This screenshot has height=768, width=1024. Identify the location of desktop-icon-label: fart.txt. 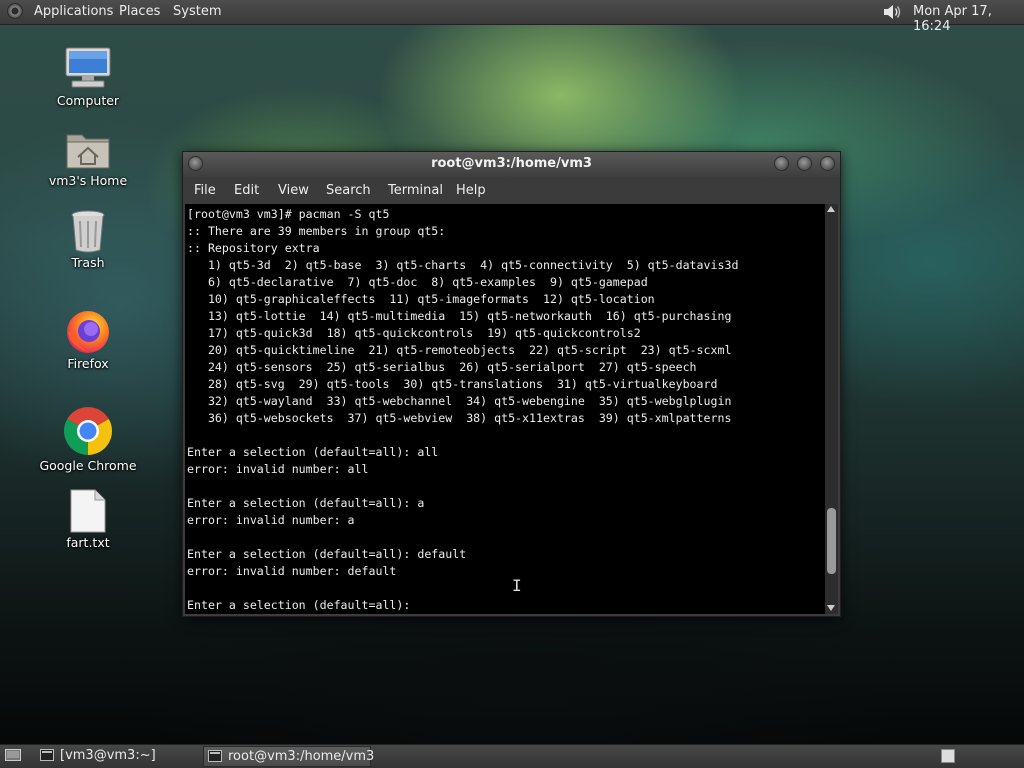
(88, 542).